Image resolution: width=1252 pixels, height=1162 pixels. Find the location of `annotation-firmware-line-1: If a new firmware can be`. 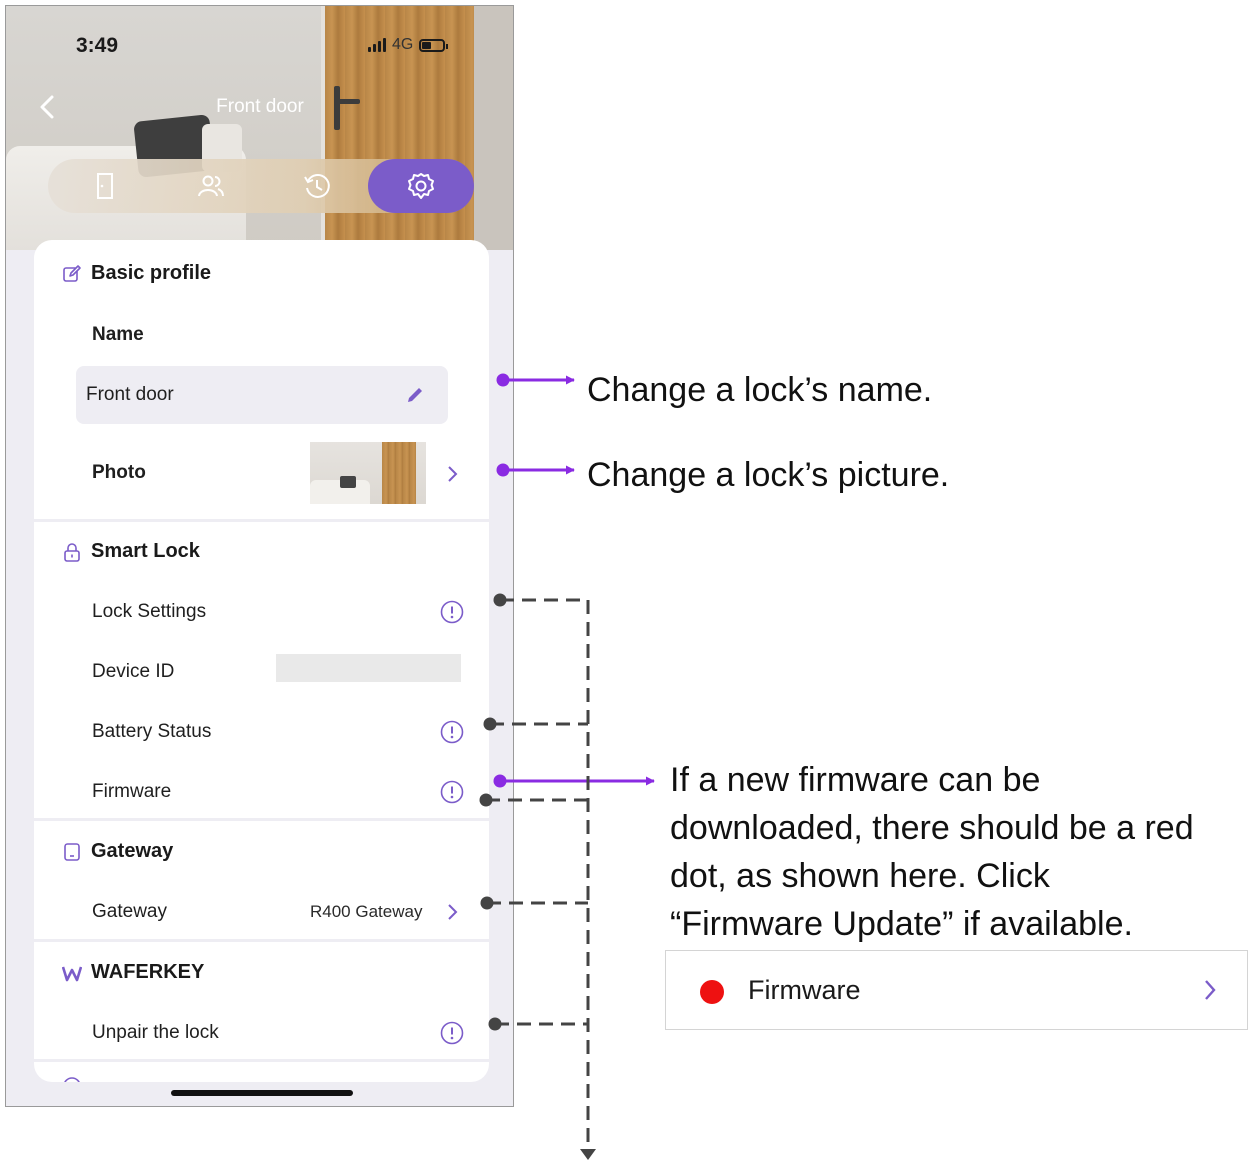

annotation-firmware-line-1: If a new firmware can be is located at coordinates (855, 780).